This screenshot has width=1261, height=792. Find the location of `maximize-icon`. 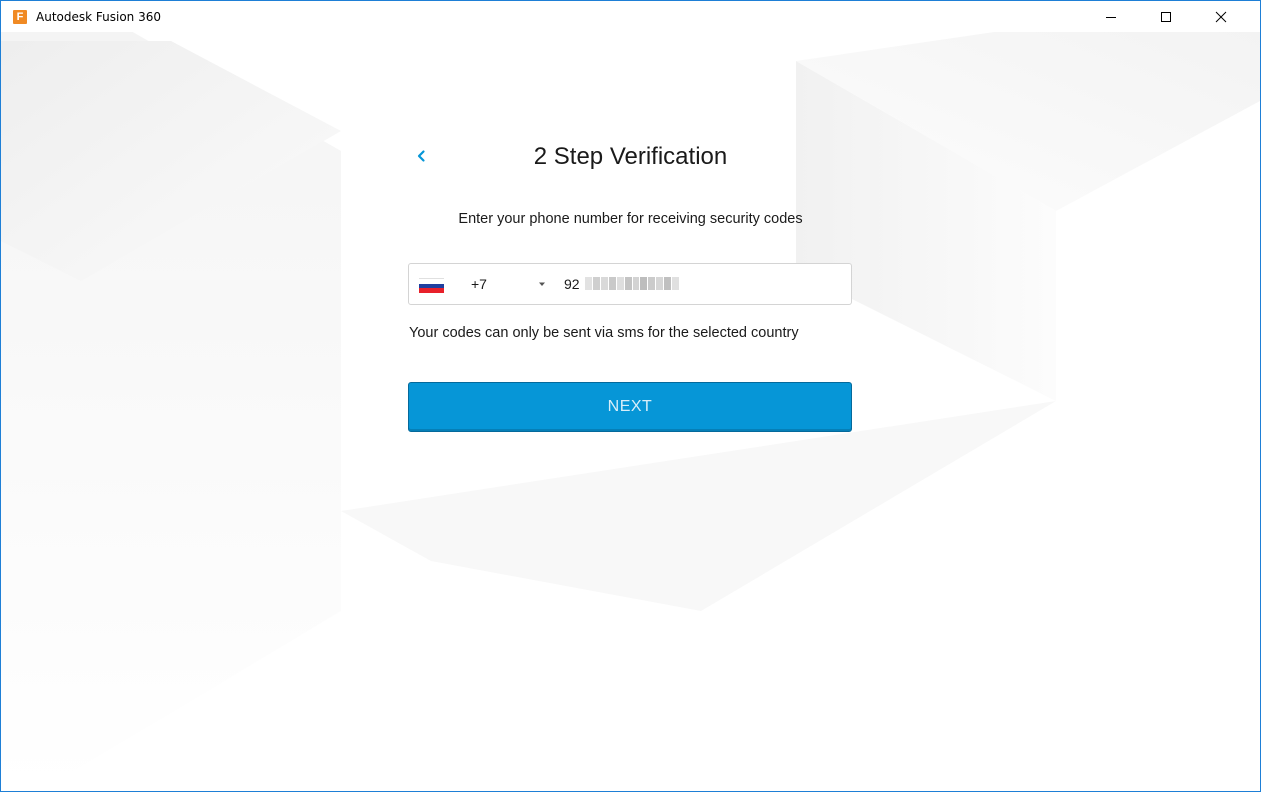

maximize-icon is located at coordinates (1166, 16).